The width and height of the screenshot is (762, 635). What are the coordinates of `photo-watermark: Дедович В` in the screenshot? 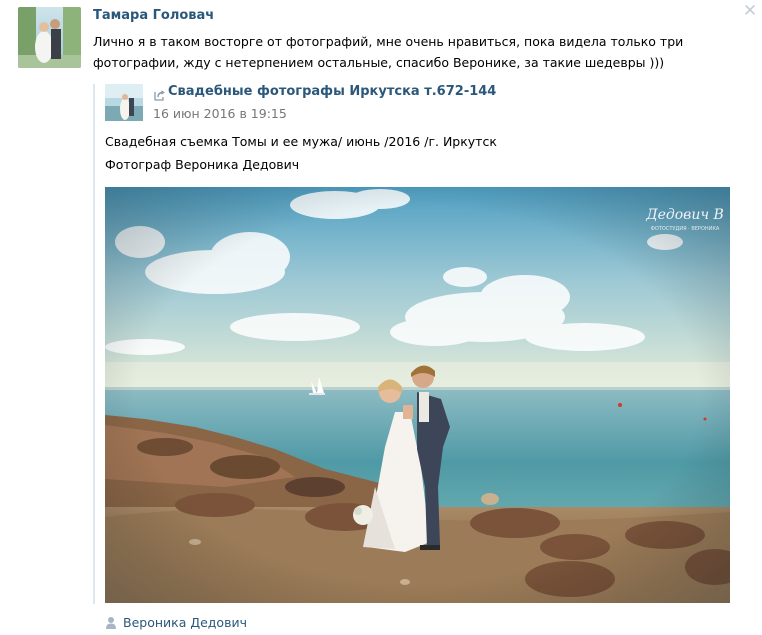 It's located at (684, 215).